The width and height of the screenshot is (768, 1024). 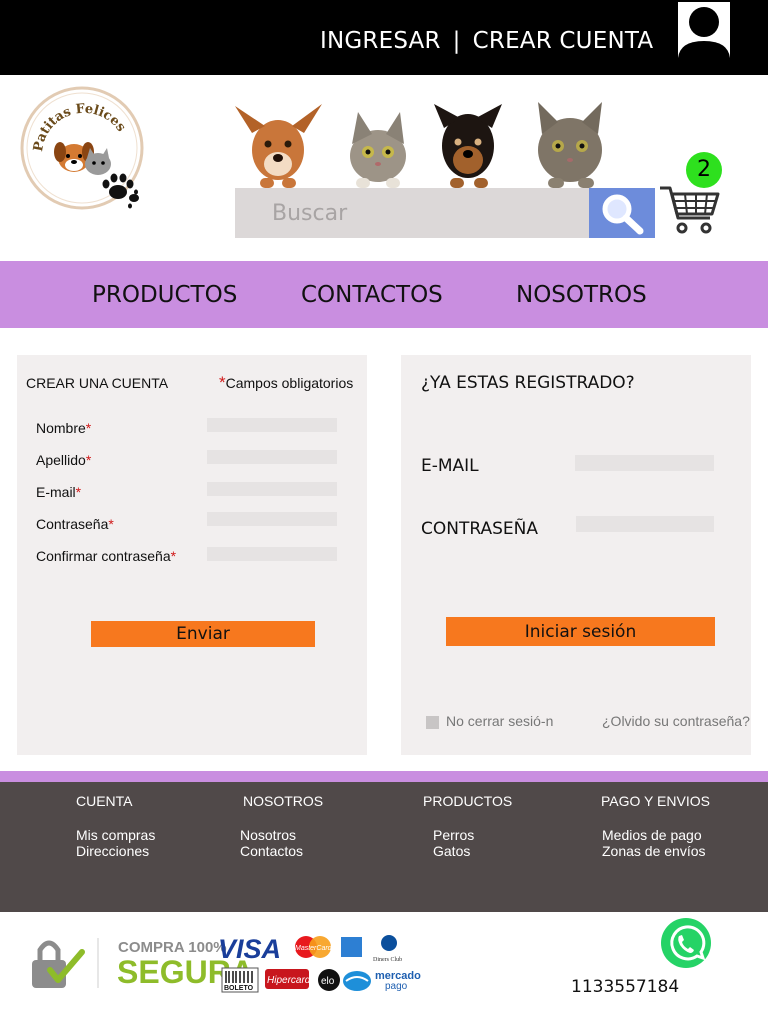 What do you see at coordinates (676, 721) in the screenshot?
I see `forgot-password-link: ¿Olvido su contraseña?` at bounding box center [676, 721].